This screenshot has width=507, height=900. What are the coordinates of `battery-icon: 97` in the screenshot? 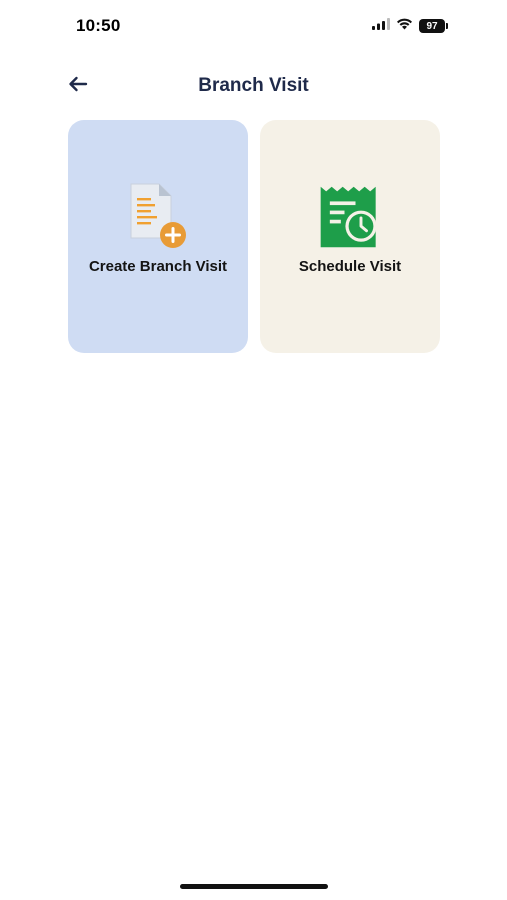 It's located at (433, 26).